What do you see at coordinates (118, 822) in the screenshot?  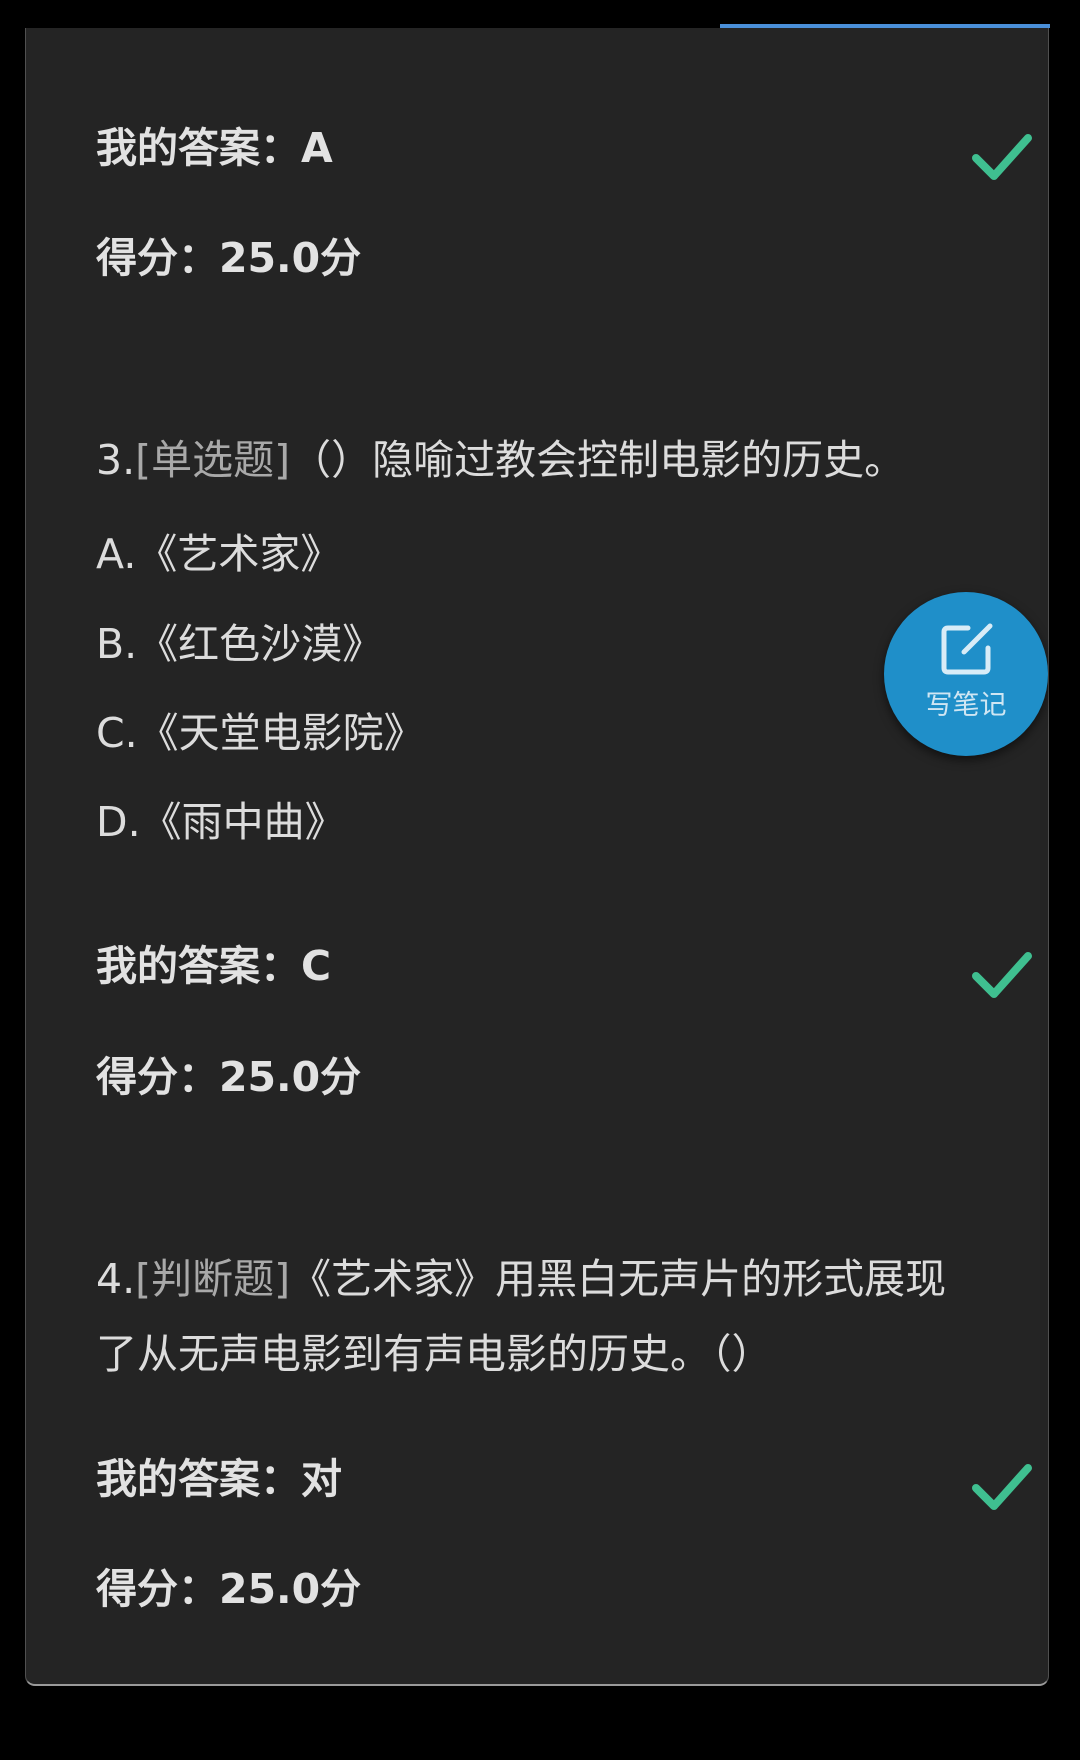 I see `option-letter: D.` at bounding box center [118, 822].